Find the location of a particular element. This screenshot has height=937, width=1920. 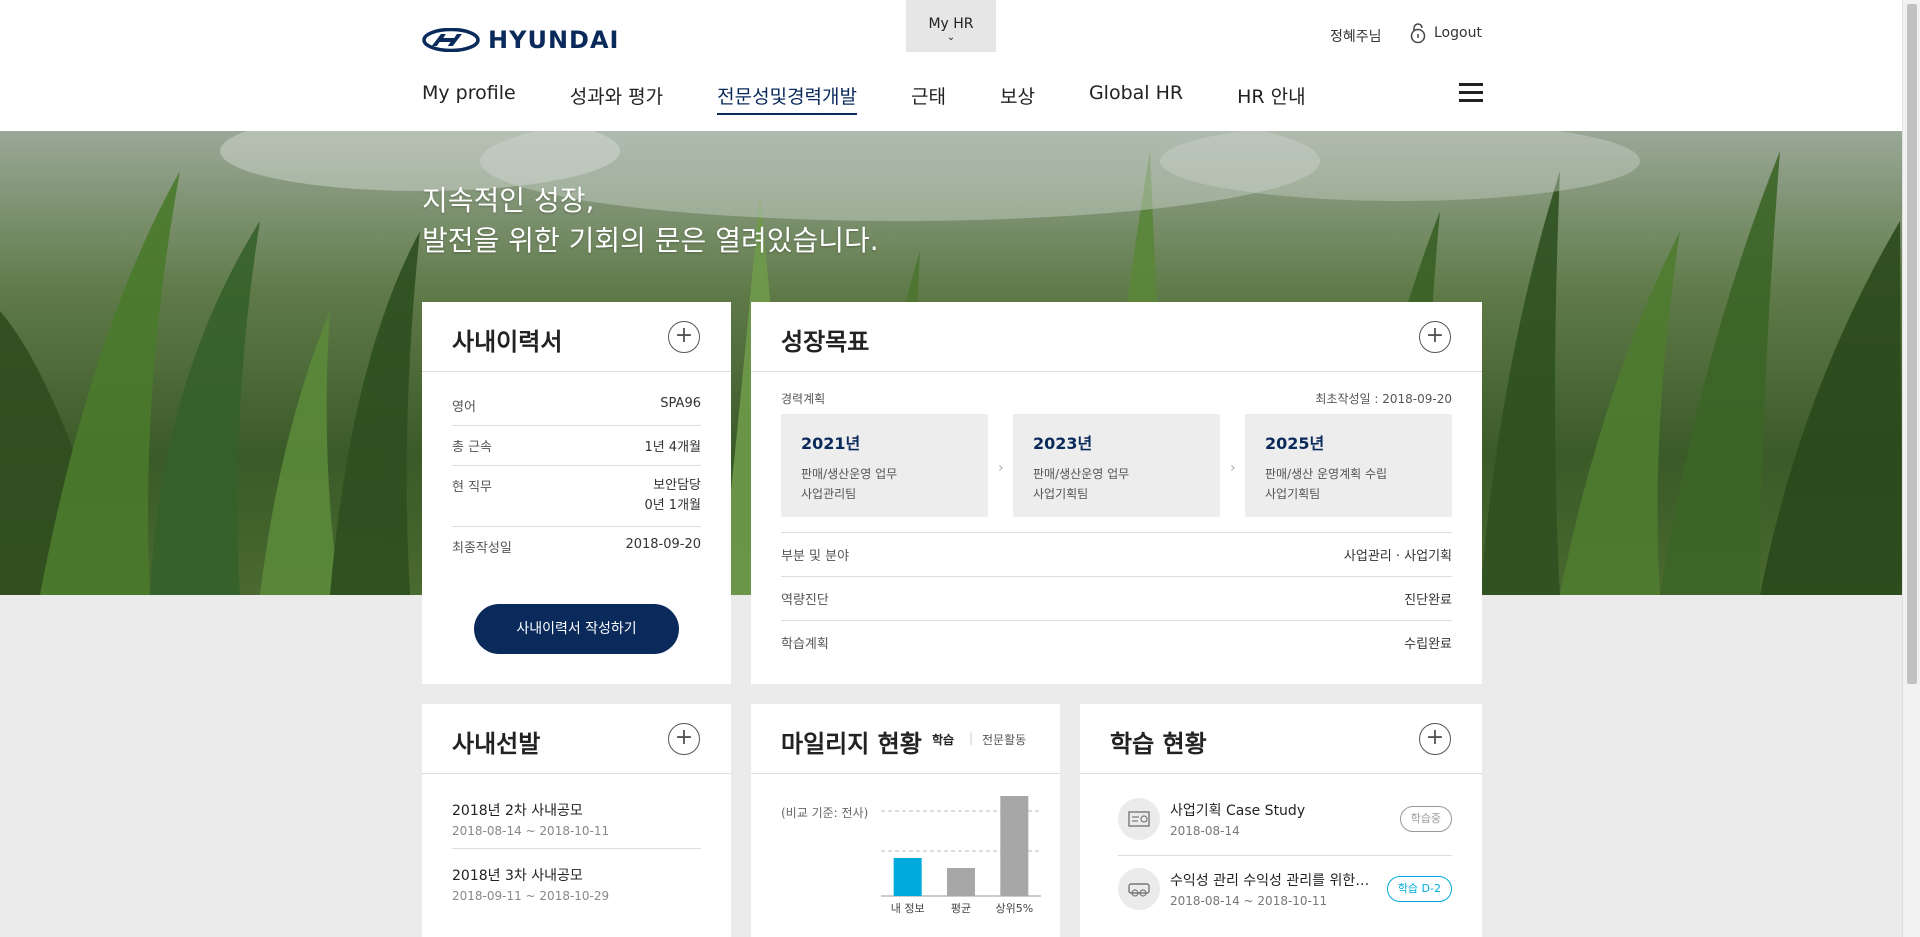

nav-hr-guide: HR 안내 is located at coordinates (1271, 98).